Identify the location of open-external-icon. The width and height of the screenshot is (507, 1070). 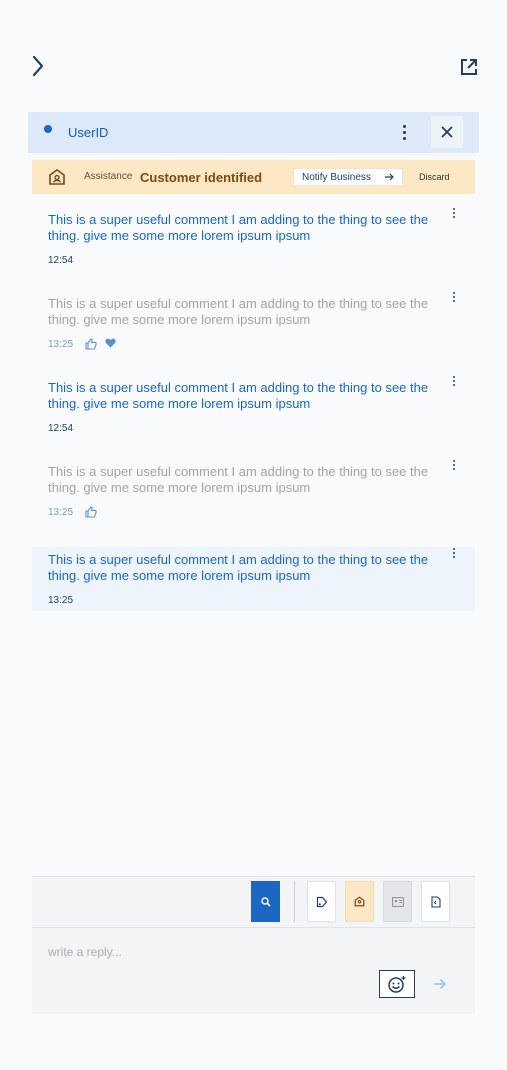
(469, 67).